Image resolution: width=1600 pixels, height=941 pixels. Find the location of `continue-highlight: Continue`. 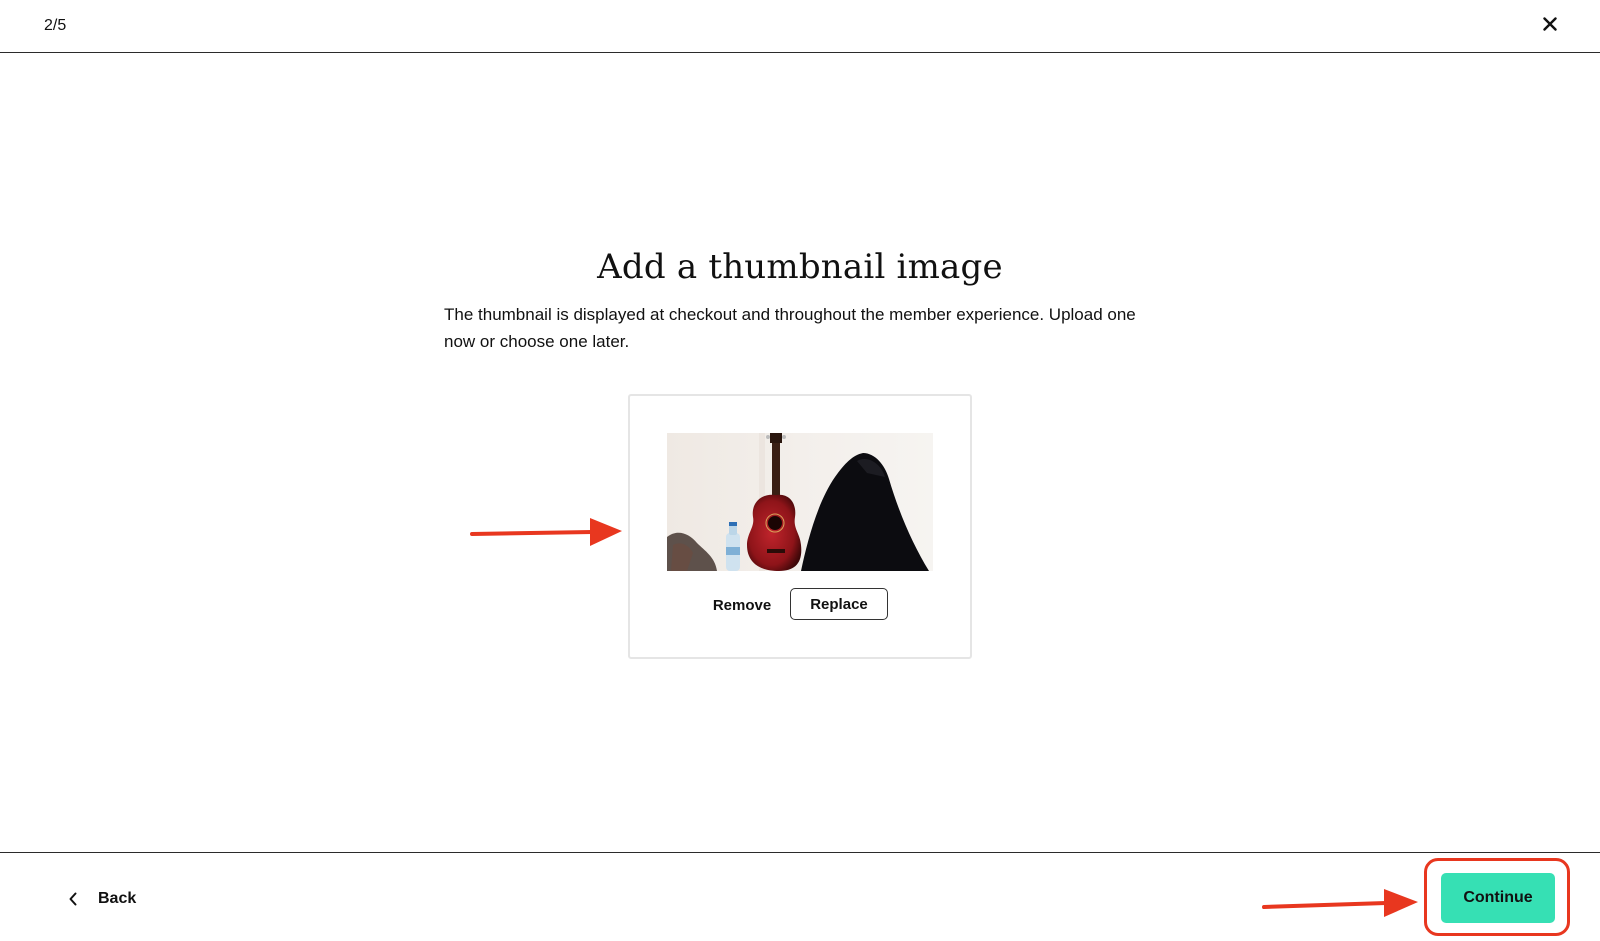

continue-highlight: Continue is located at coordinates (1497, 897).